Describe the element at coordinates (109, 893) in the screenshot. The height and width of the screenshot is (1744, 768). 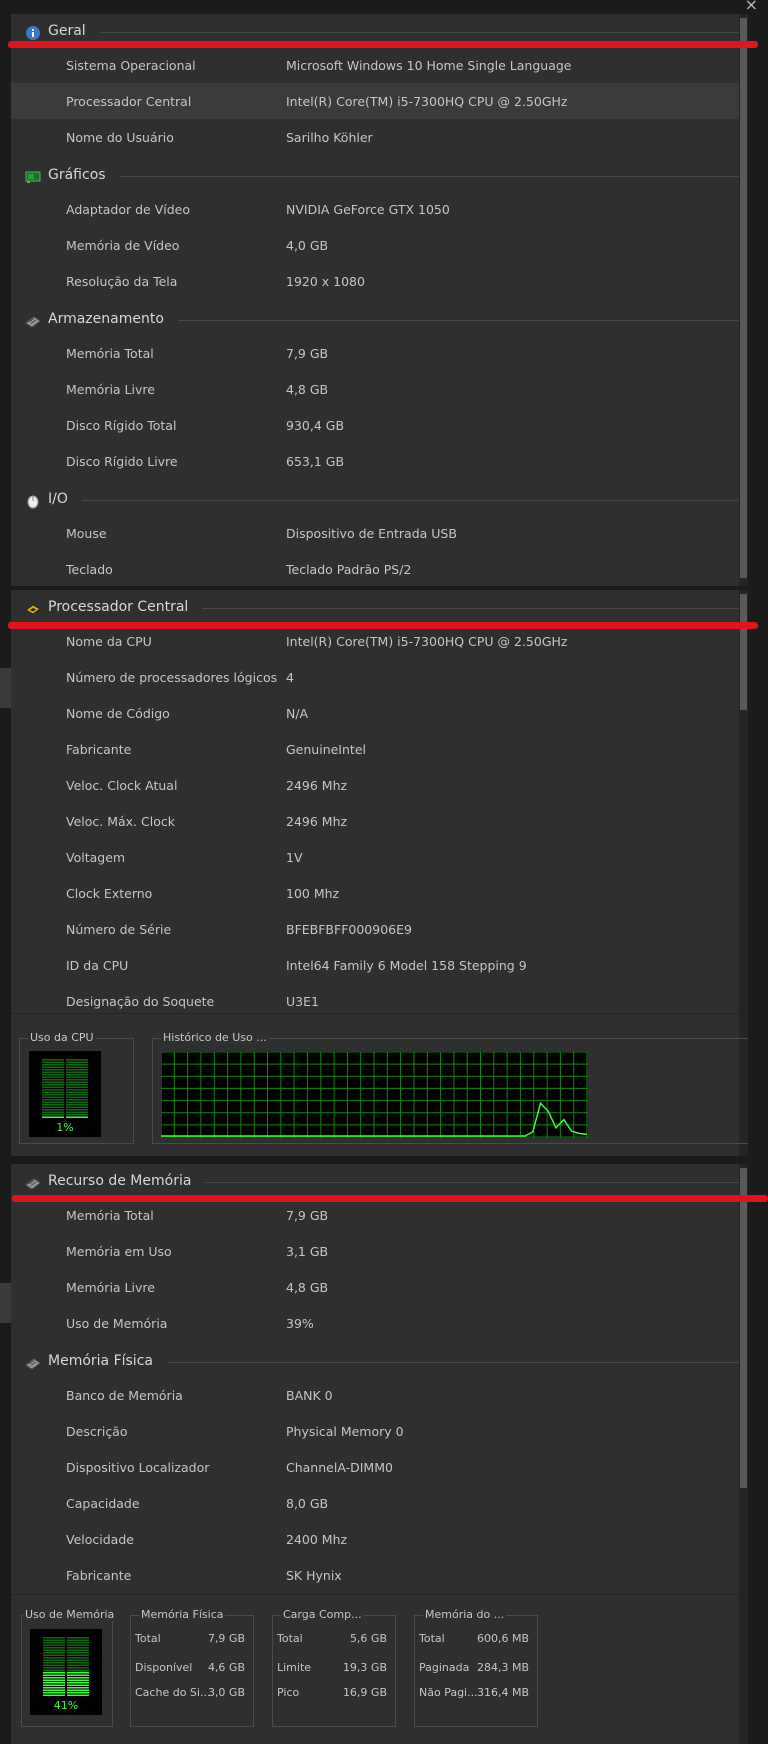
I see `property-label: Clock Externo` at that location.